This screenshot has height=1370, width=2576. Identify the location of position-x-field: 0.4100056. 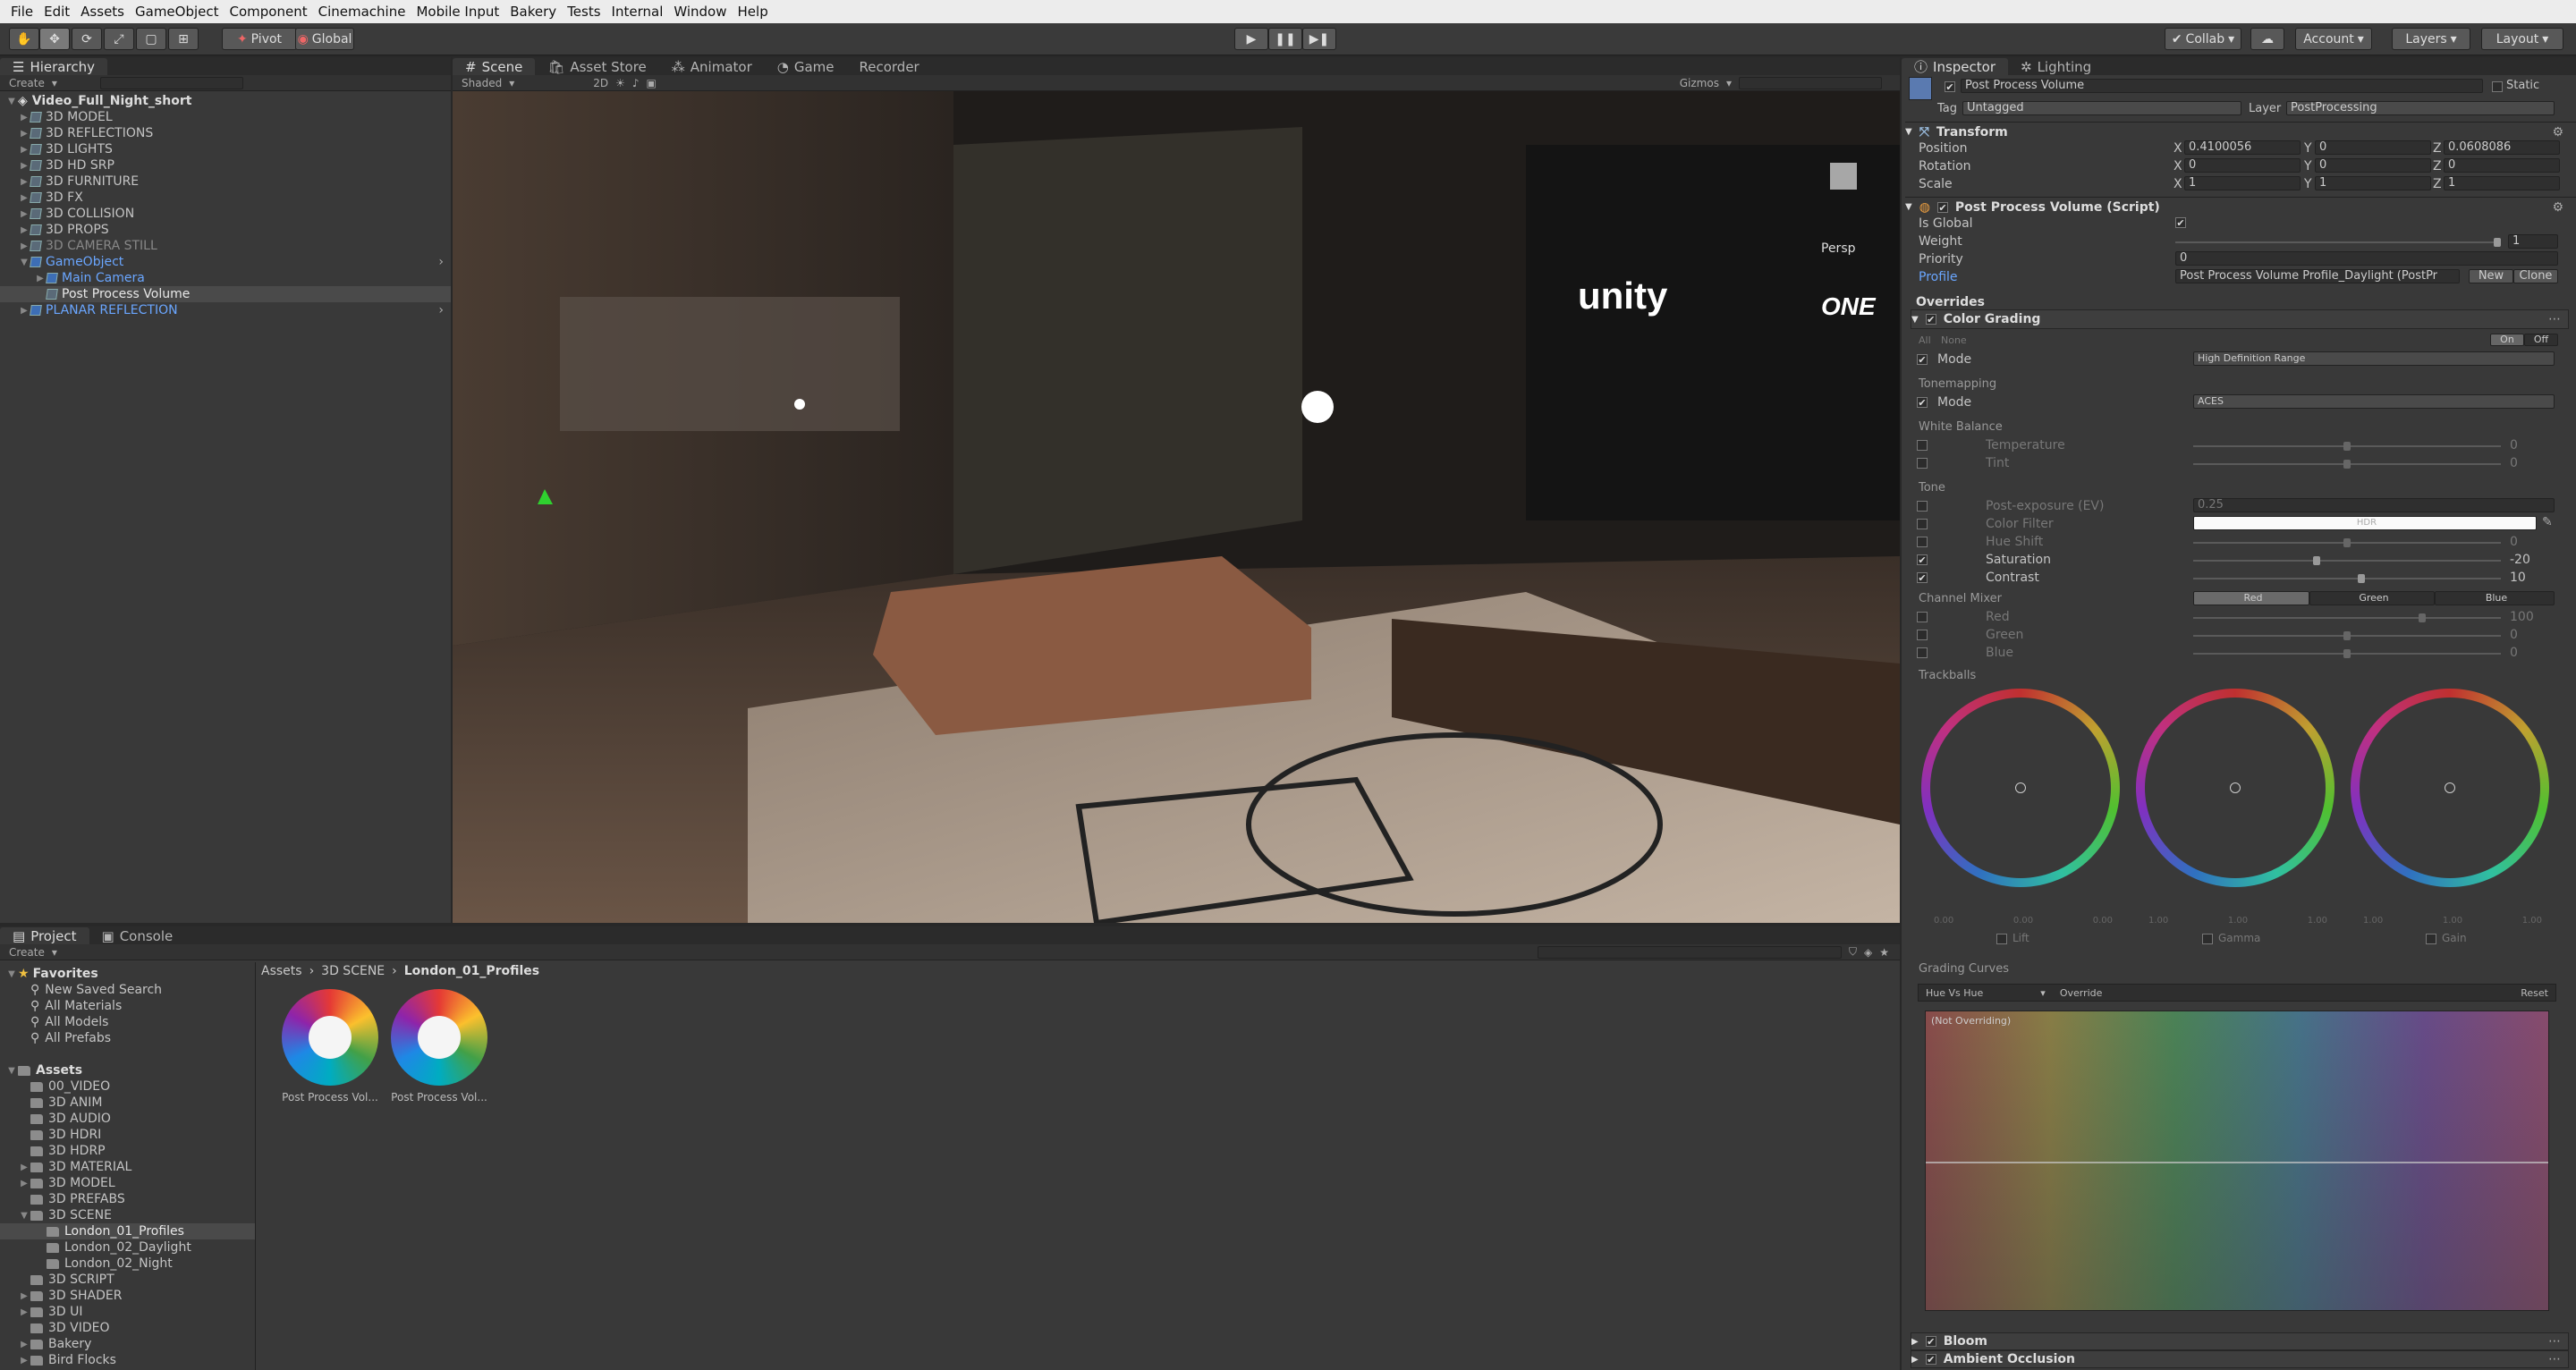
(2242, 147).